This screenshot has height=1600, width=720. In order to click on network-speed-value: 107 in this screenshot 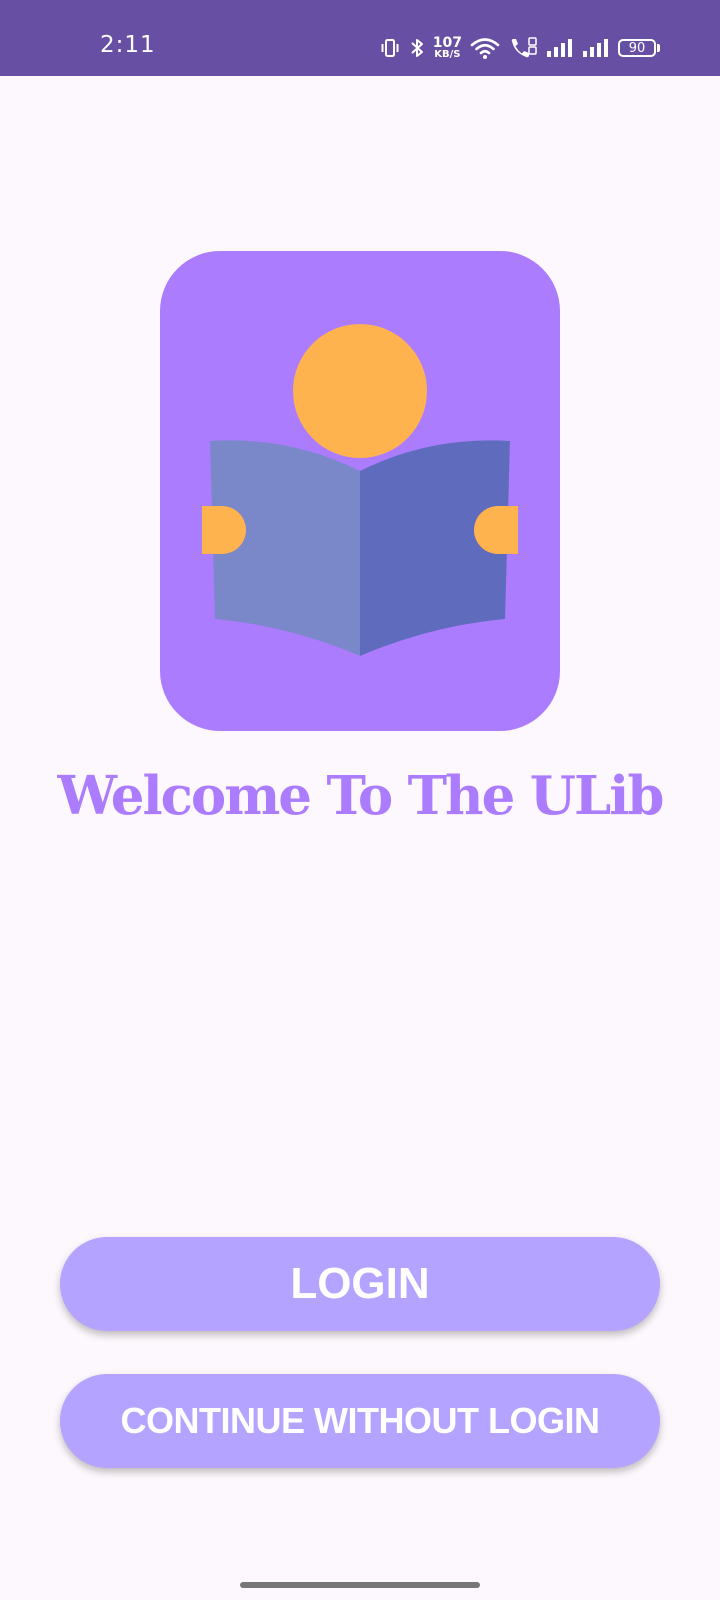, I will do `click(447, 42)`.